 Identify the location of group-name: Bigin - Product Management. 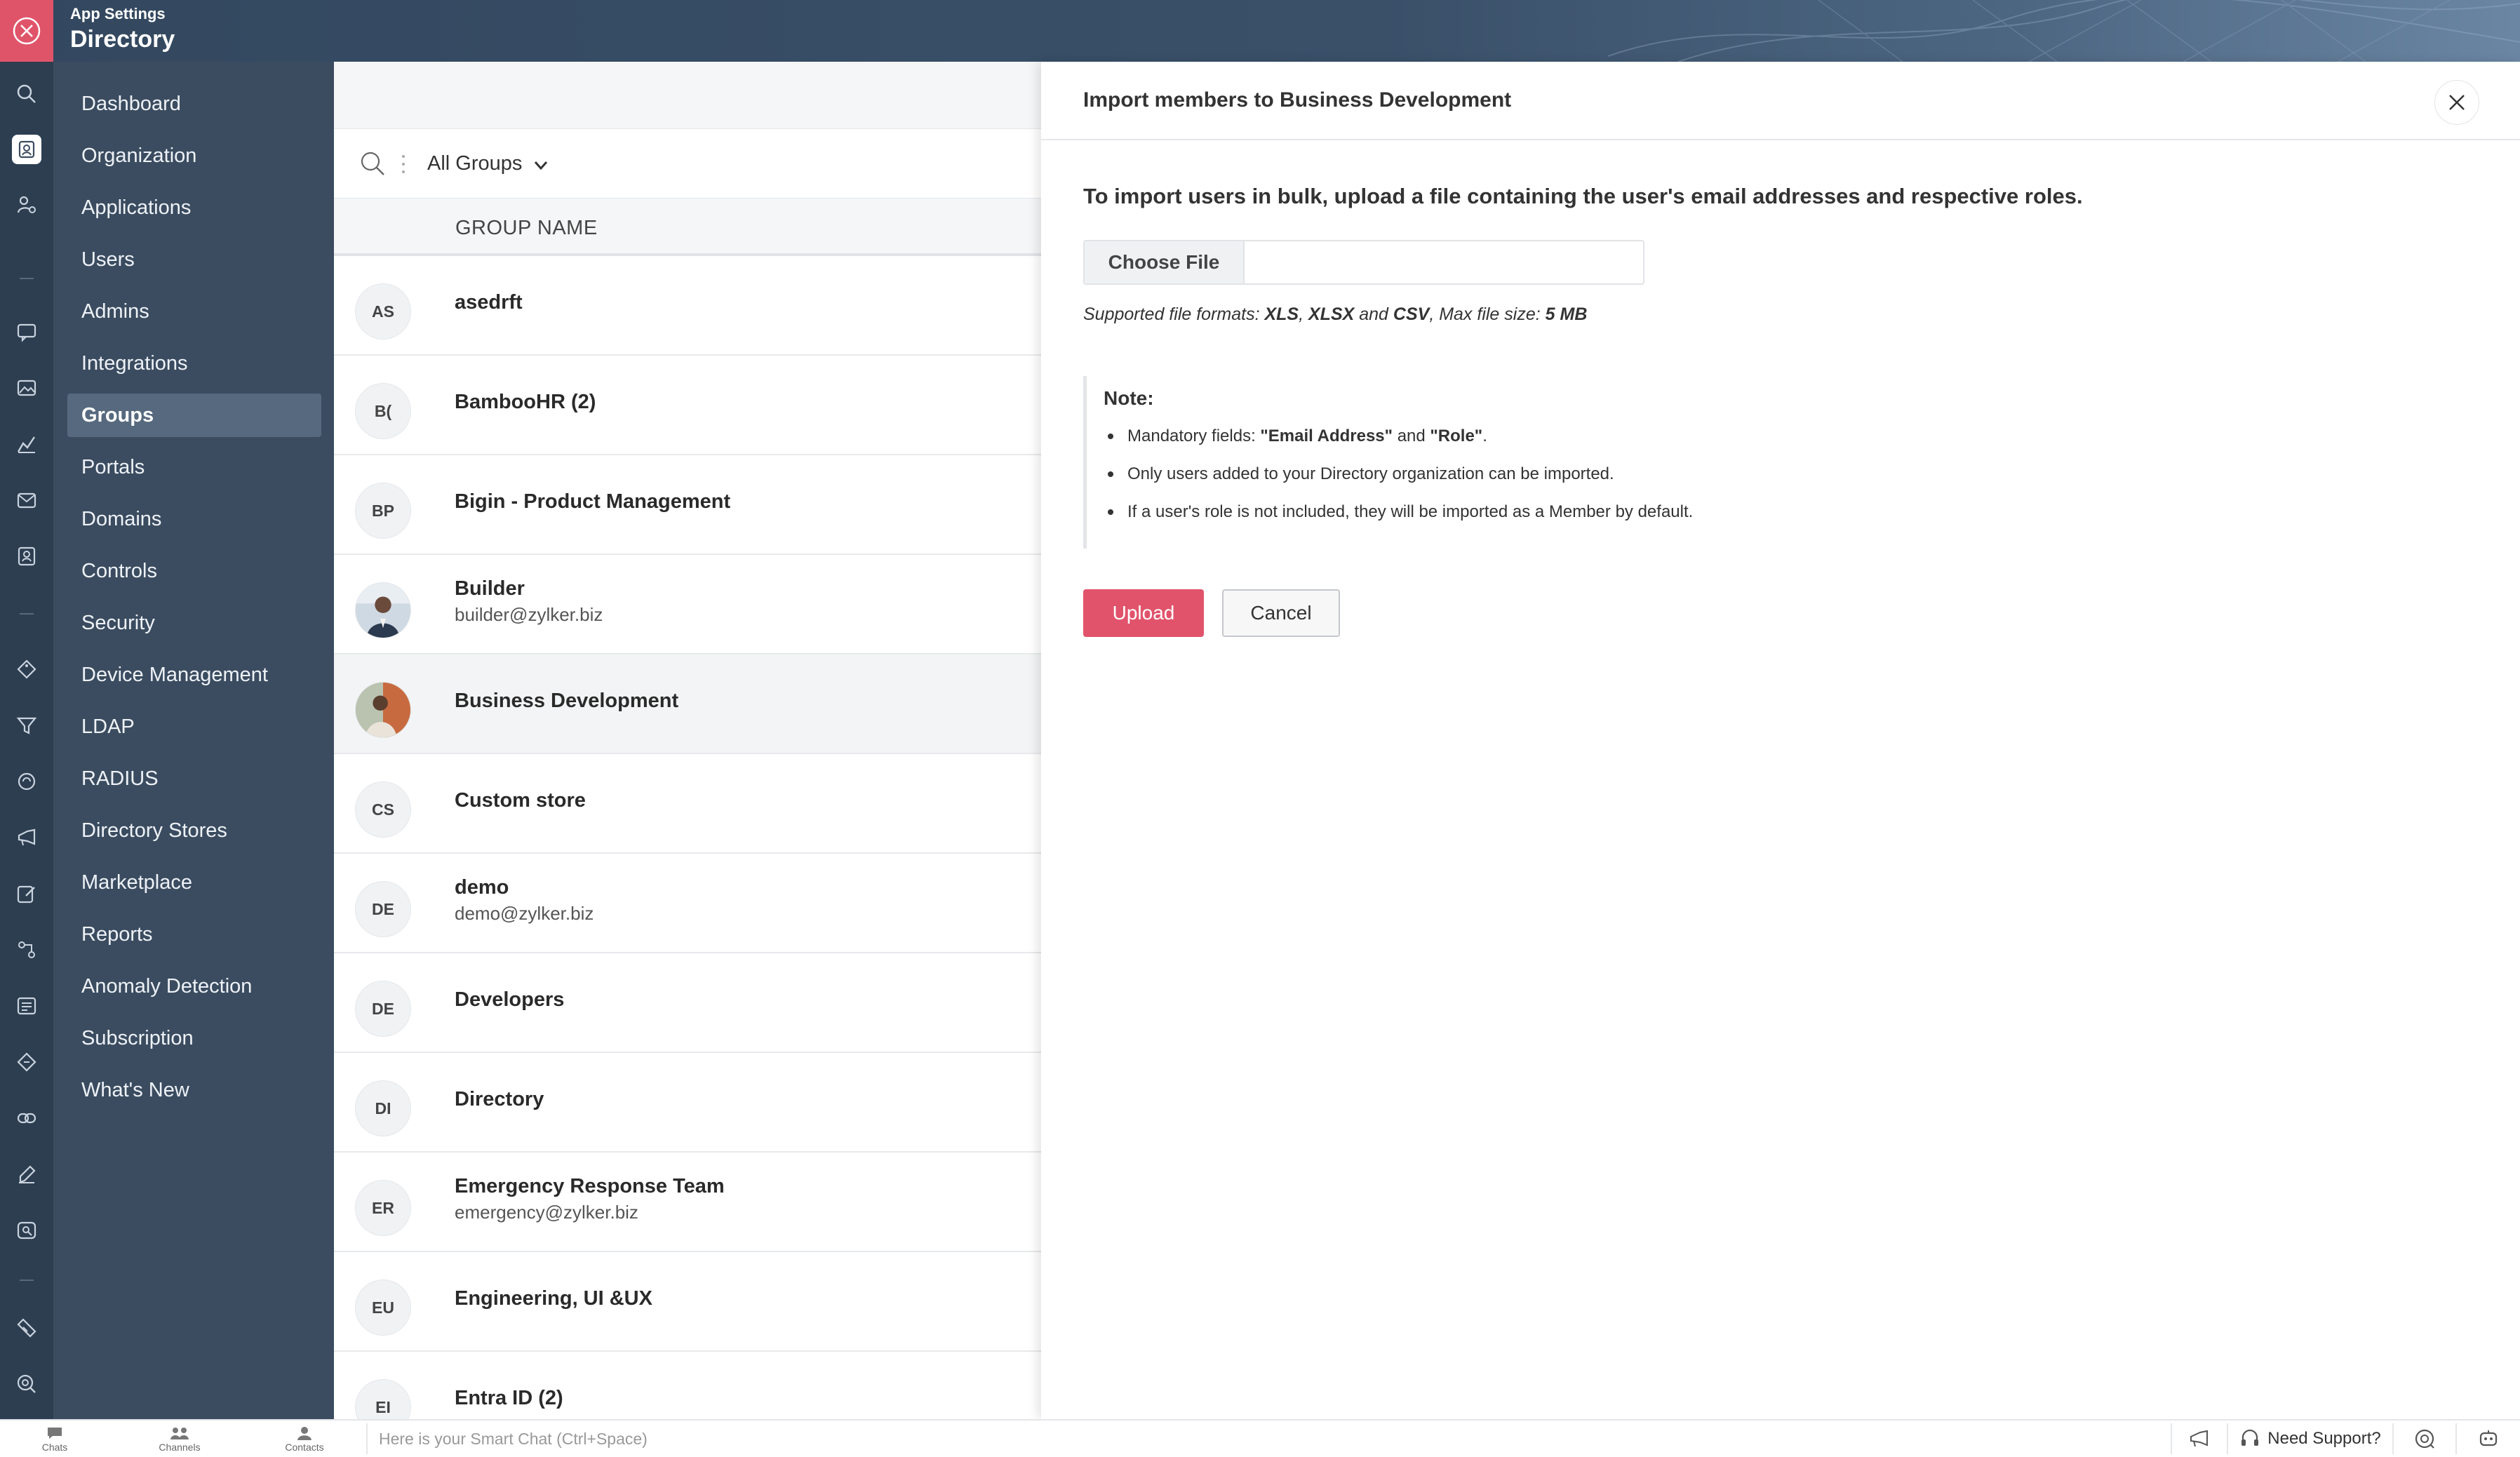
(593, 501).